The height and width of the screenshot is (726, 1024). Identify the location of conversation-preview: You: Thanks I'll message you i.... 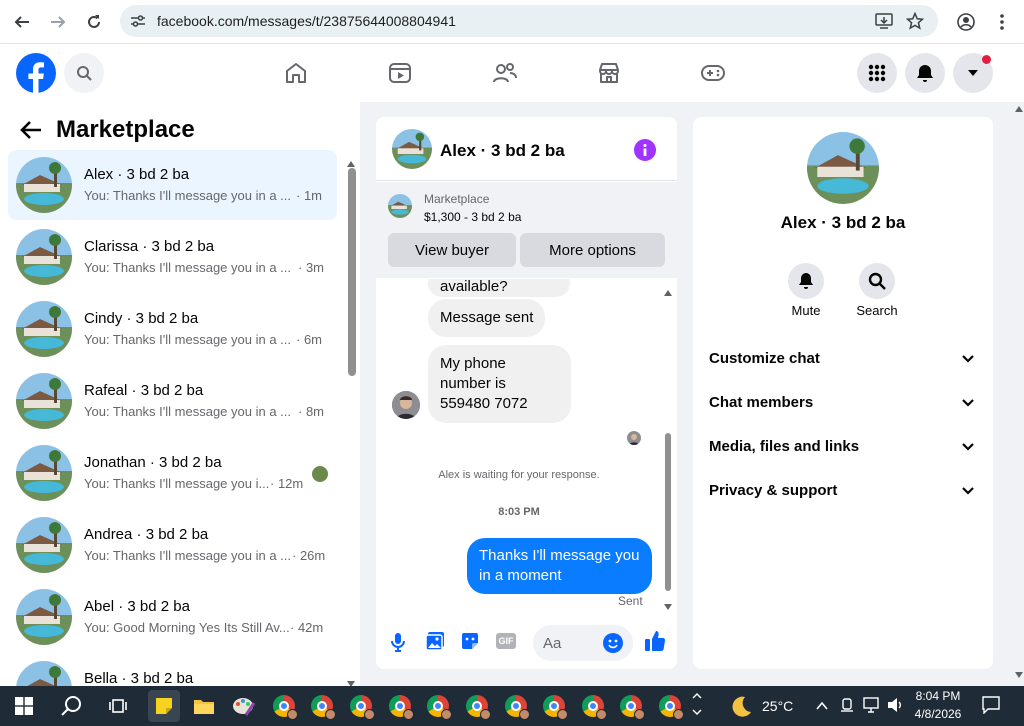
(177, 483).